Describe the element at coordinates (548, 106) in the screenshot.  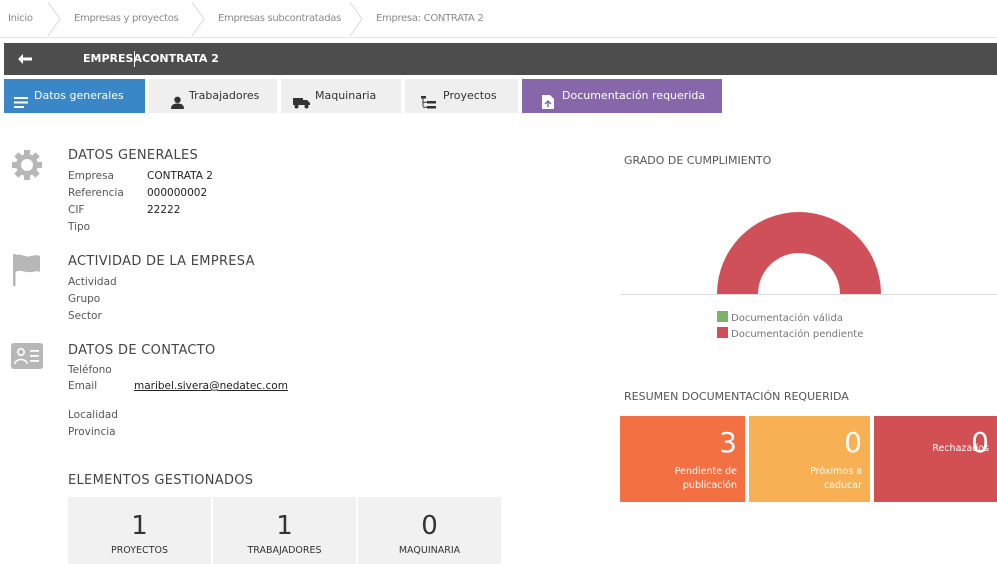
I see `document-icon` at that location.